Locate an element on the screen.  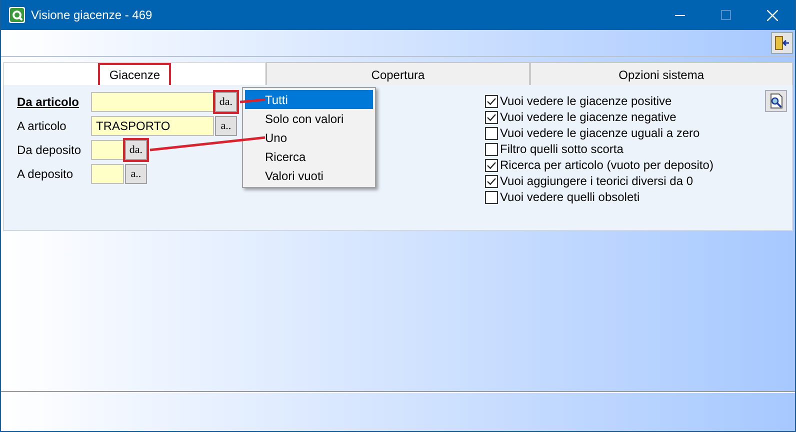
field-label: Da articolo is located at coordinates (48, 102).